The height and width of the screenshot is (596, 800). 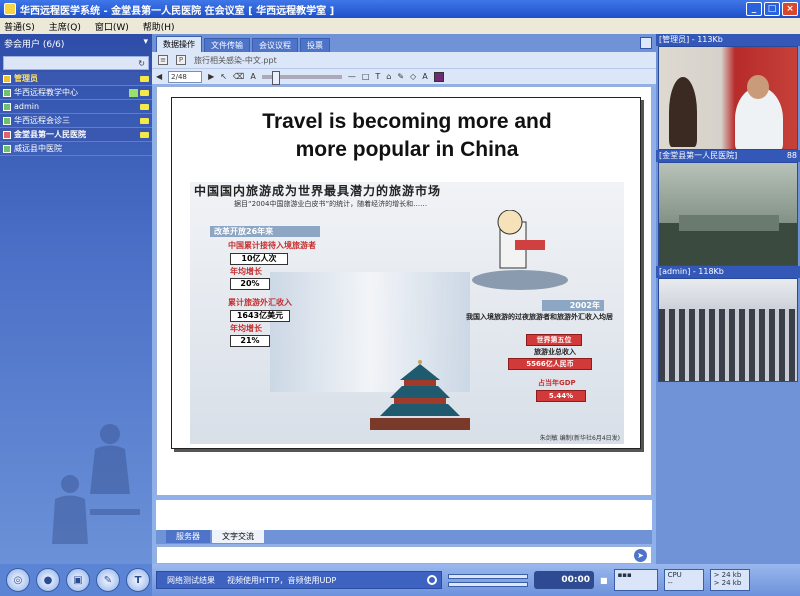 What do you see at coordinates (404, 555) in the screenshot?
I see `chat-input: ➤` at bounding box center [404, 555].